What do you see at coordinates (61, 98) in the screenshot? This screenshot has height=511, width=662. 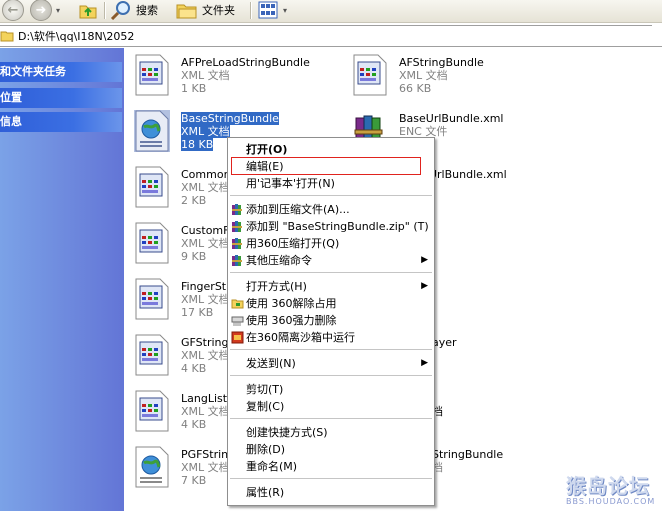 I see `sidebar-header-places: 位置` at bounding box center [61, 98].